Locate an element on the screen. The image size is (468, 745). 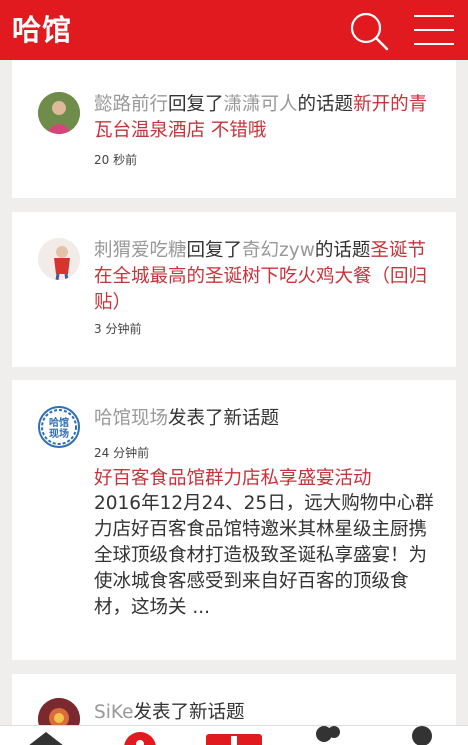
app-logo: 哈馆 is located at coordinates (42, 30).